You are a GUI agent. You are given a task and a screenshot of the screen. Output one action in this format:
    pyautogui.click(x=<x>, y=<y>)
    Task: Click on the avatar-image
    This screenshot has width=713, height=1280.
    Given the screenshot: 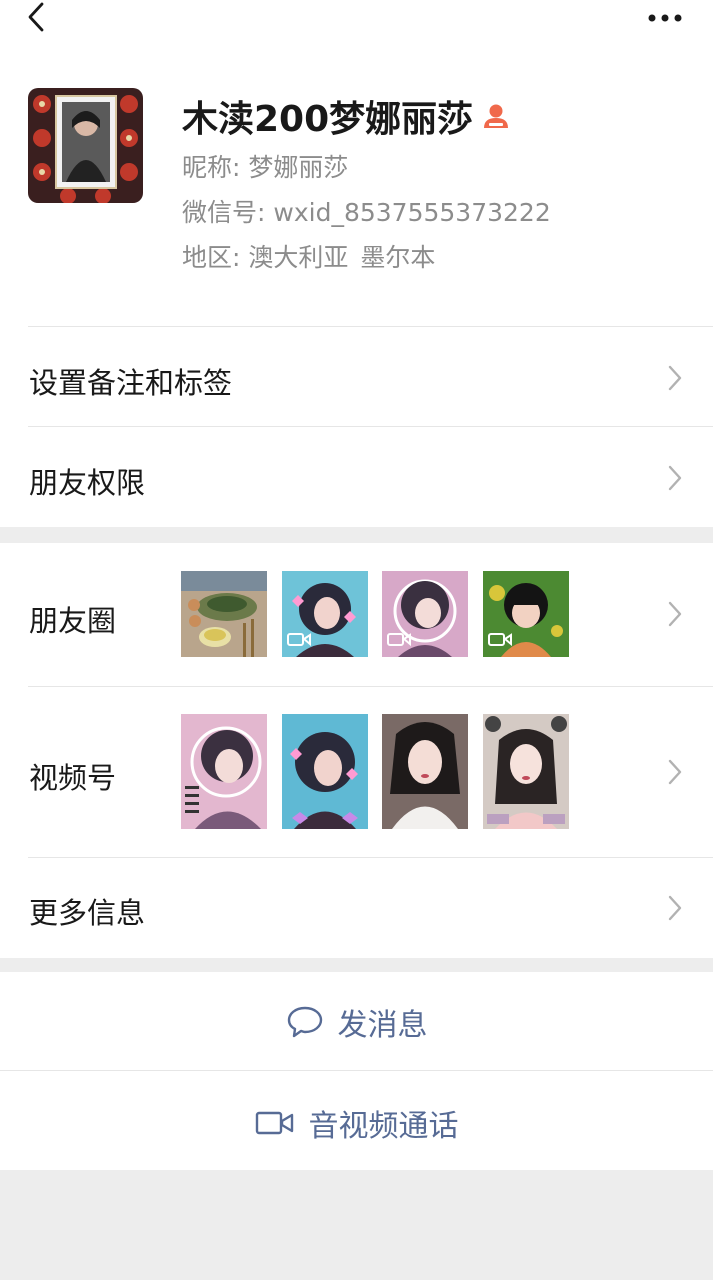 What is the action you would take?
    pyautogui.click(x=85, y=145)
    